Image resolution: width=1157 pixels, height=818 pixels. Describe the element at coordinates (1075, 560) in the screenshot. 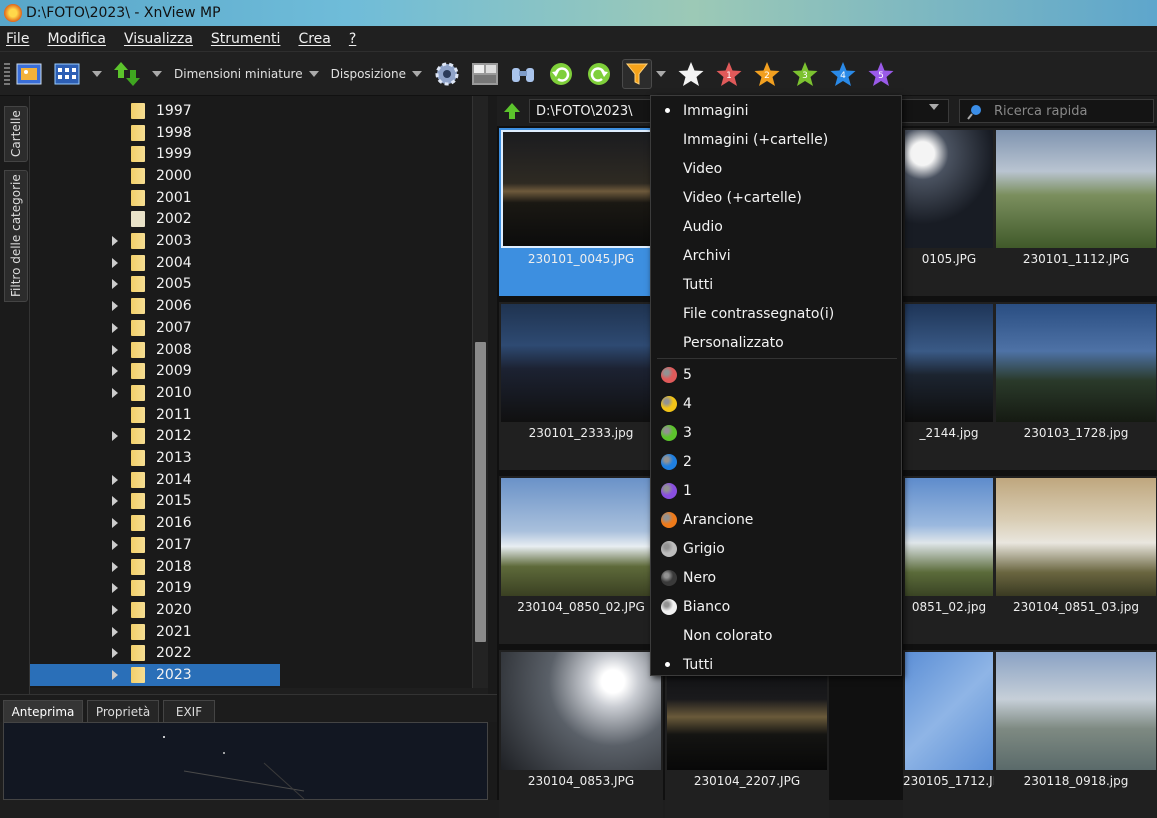

I see `thumbnail-item: 230104_0851_03.jpg` at that location.